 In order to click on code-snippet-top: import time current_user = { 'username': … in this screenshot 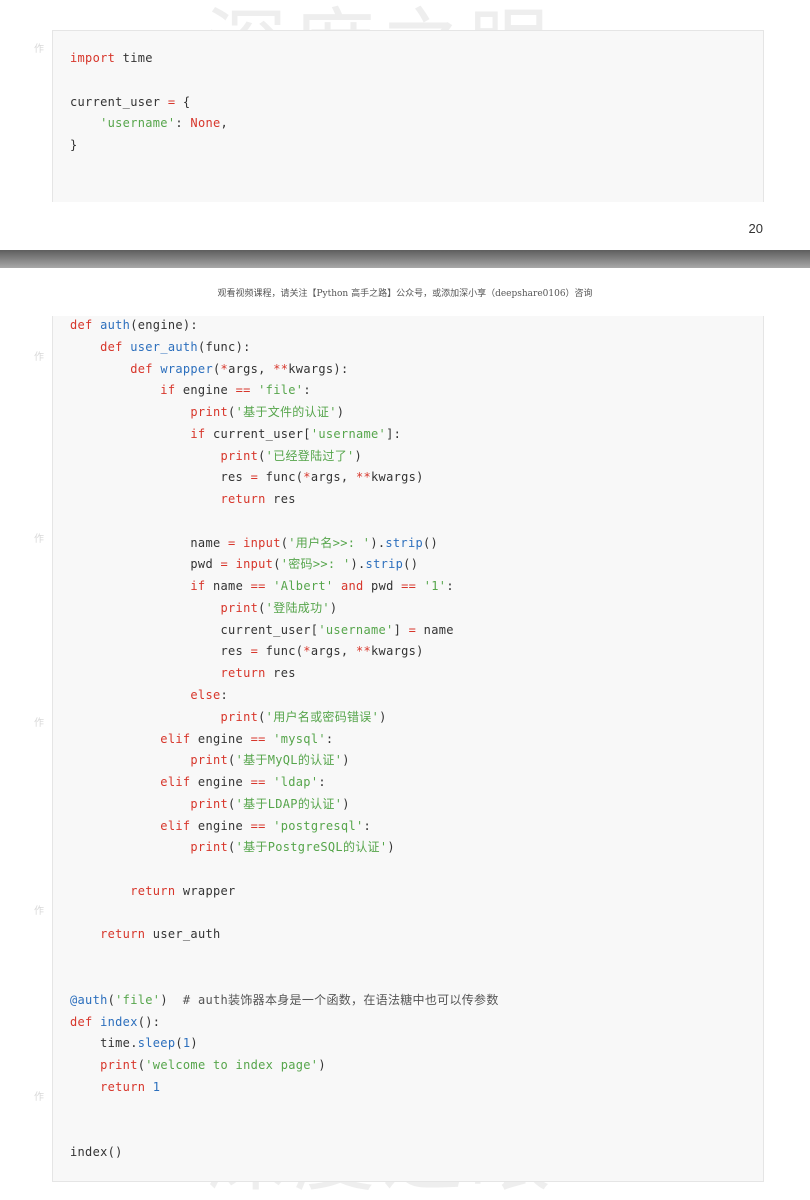, I will do `click(149, 102)`.